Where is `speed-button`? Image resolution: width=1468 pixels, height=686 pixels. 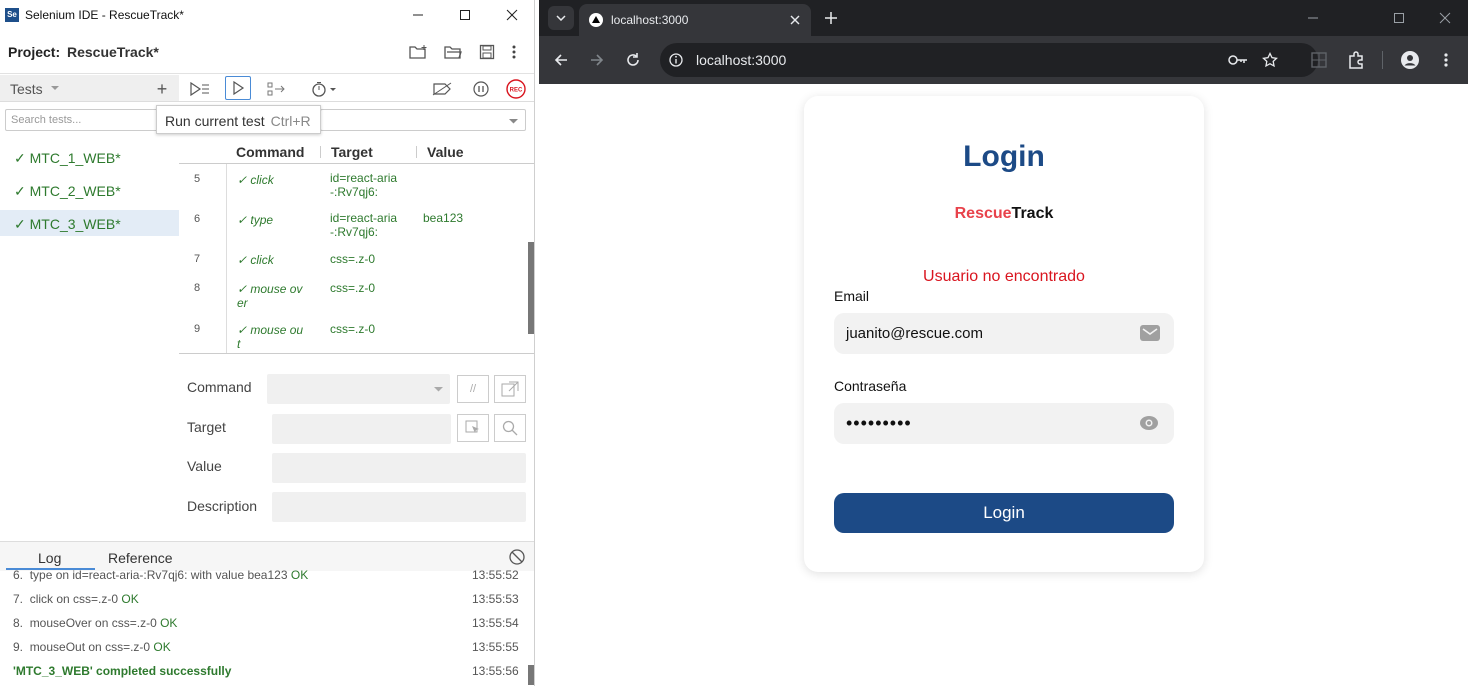 speed-button is located at coordinates (324, 89).